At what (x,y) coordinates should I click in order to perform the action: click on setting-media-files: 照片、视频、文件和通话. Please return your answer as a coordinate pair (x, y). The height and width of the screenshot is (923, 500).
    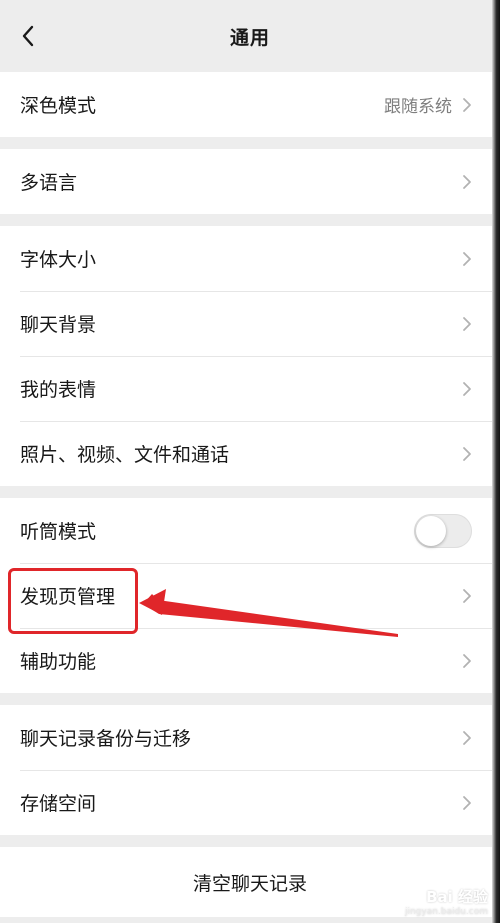
    Looking at the image, I should click on (250, 453).